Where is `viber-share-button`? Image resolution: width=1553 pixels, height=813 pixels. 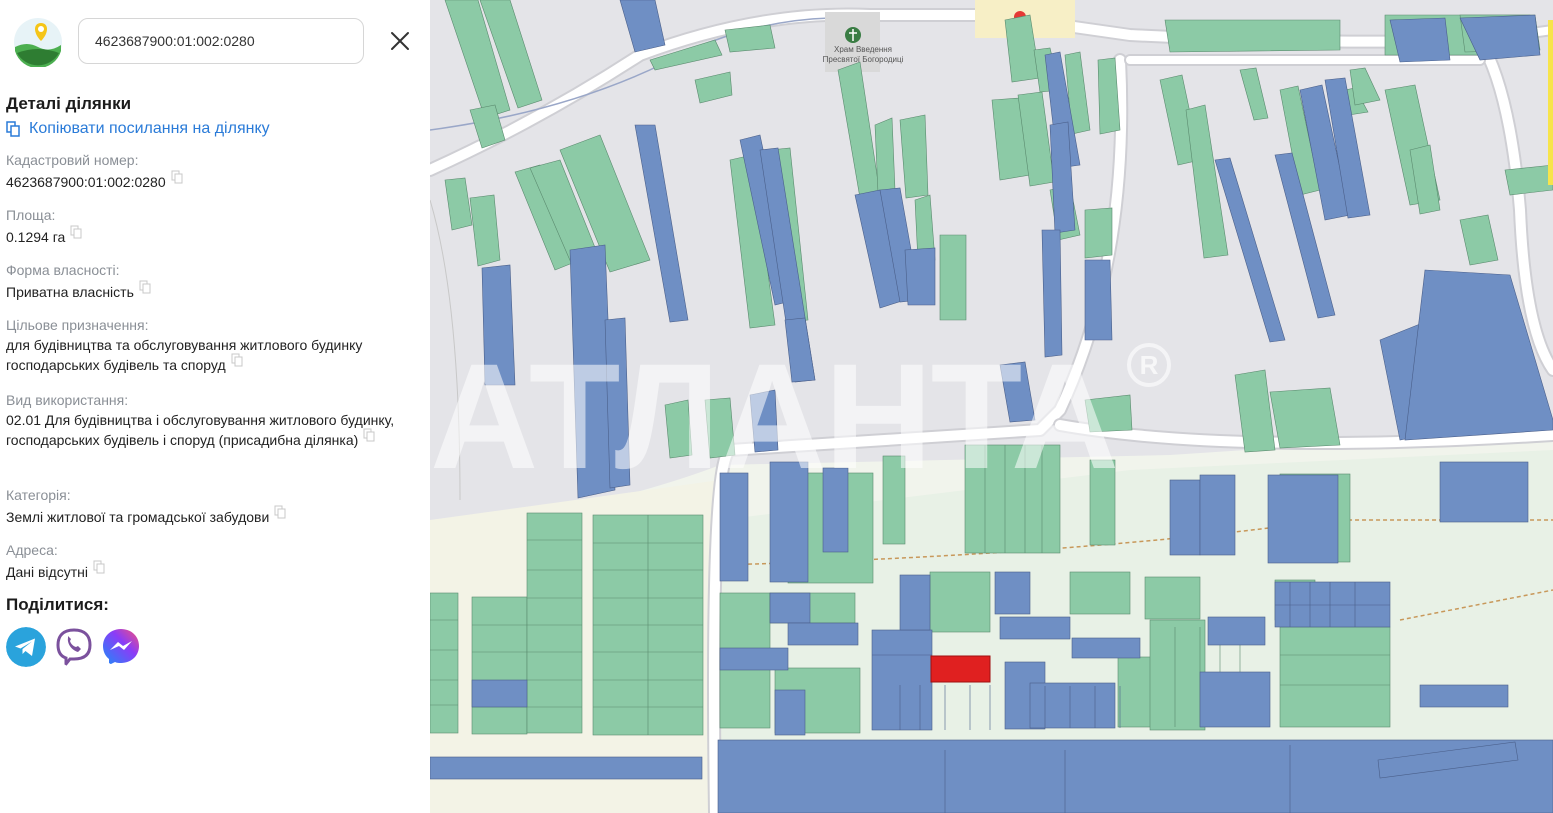 viber-share-button is located at coordinates (74, 647).